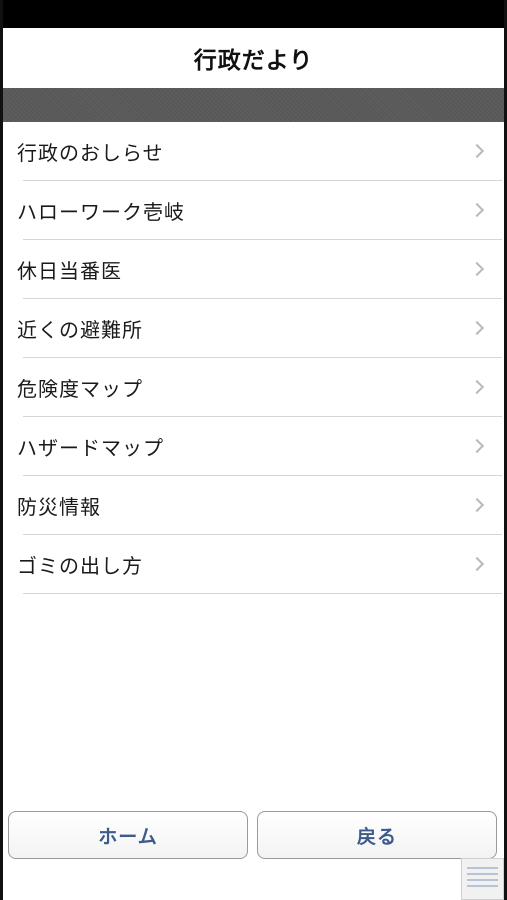  I want to click on menu-item-label: 近くの避難所, so click(80, 330).